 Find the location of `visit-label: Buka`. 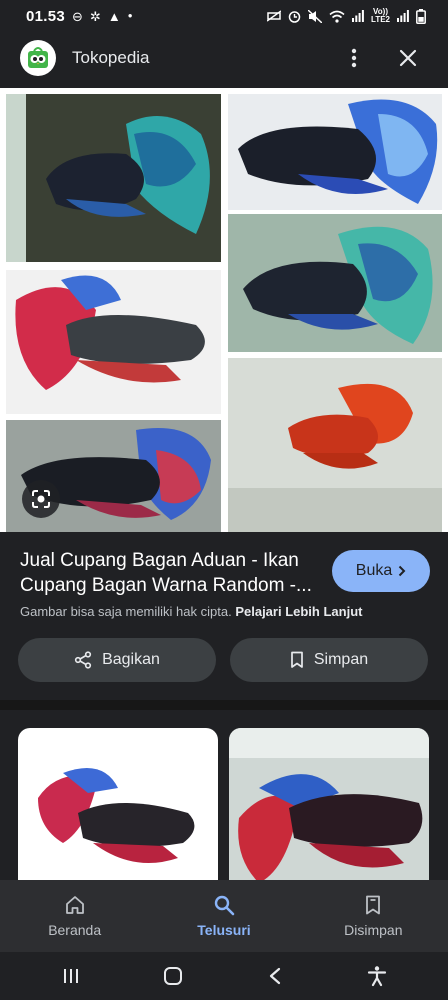

visit-label: Buka is located at coordinates (374, 570).